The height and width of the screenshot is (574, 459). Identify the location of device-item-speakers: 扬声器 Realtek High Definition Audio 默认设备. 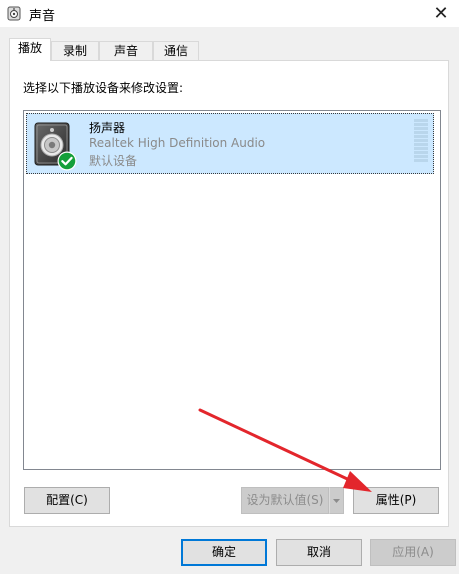
(230, 143).